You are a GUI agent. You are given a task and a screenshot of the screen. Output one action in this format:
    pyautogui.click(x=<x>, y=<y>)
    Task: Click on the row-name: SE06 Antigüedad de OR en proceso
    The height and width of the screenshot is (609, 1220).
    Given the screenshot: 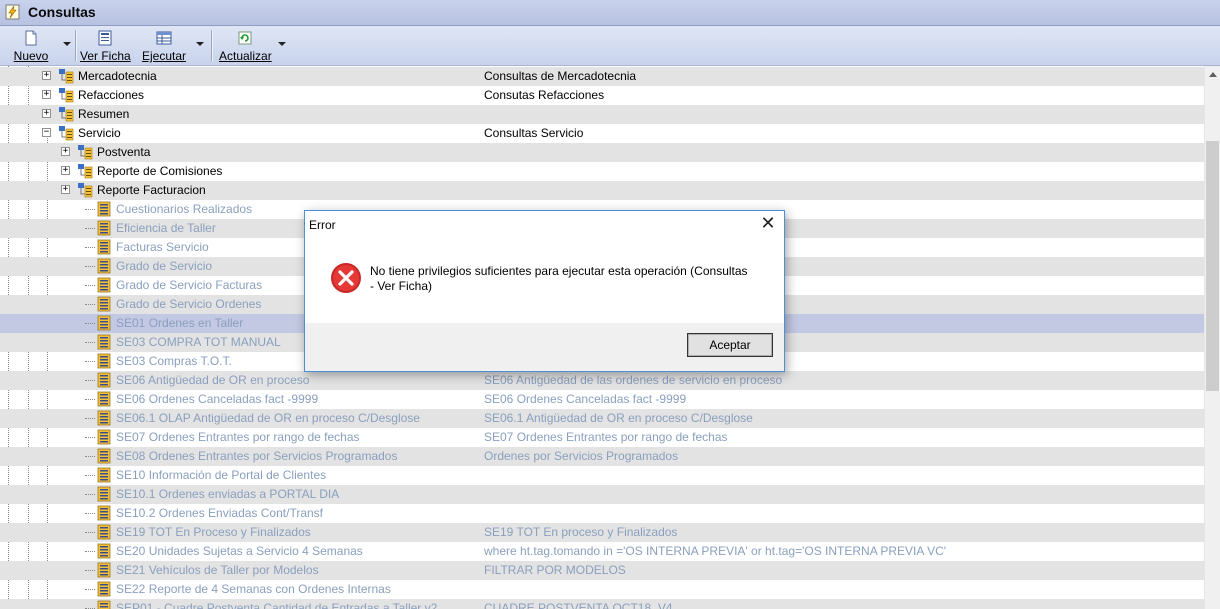 What is the action you would take?
    pyautogui.click(x=213, y=380)
    